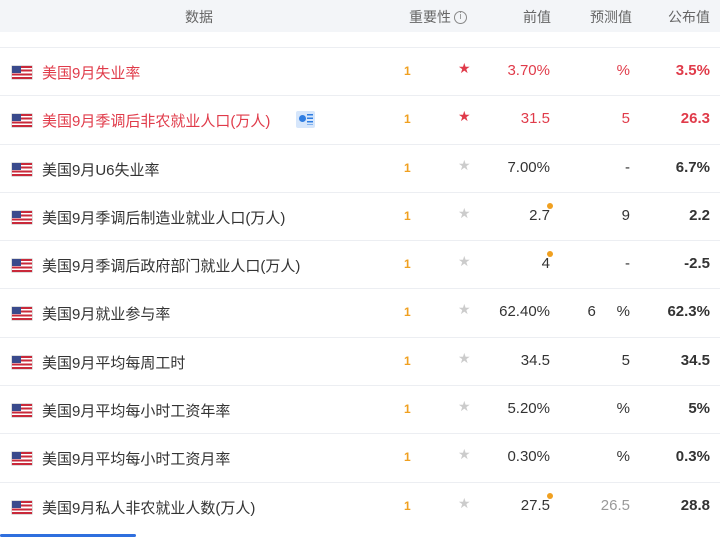  What do you see at coordinates (689, 17) in the screenshot?
I see `header-actual: 公布值` at bounding box center [689, 17].